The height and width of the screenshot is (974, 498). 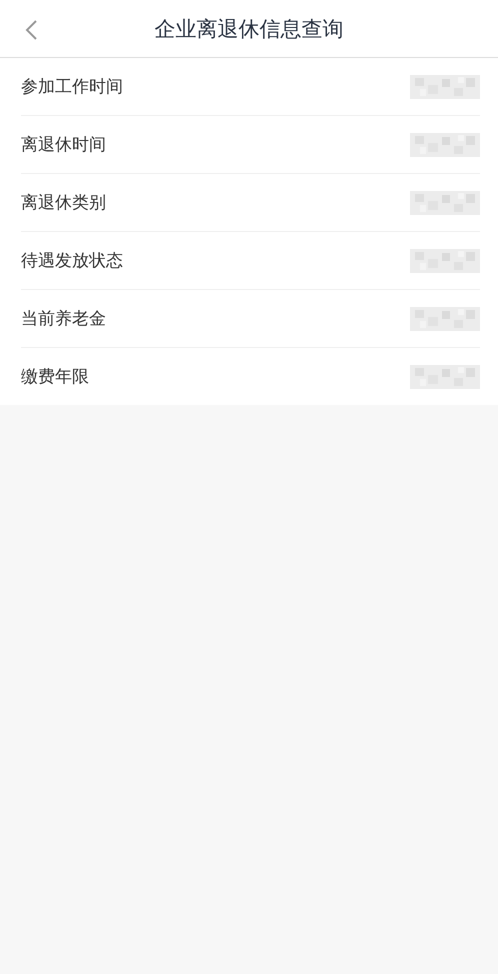 What do you see at coordinates (31, 30) in the screenshot?
I see `back-icon` at bounding box center [31, 30].